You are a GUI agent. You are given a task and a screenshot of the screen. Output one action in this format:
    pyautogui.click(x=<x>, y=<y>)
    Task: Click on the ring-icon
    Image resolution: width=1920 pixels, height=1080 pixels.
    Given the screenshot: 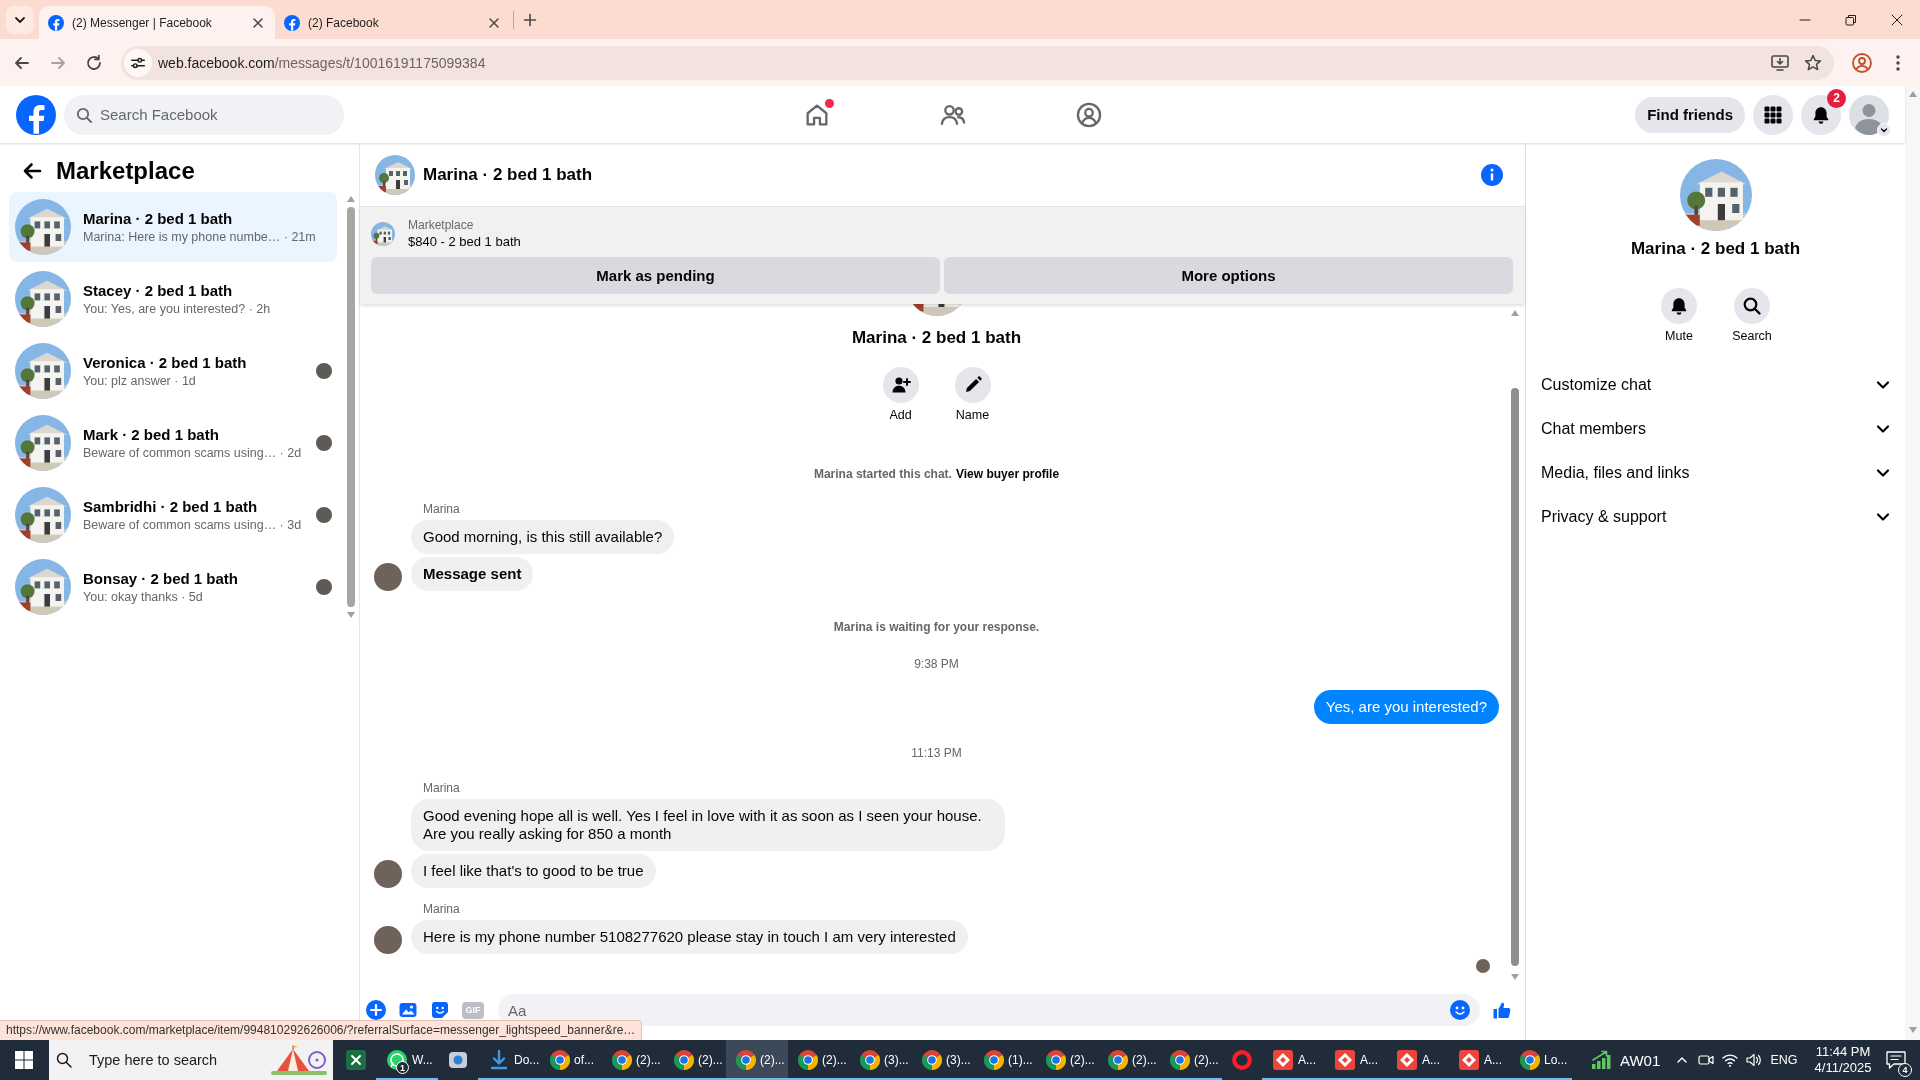 What is the action you would take?
    pyautogui.click(x=1242, y=1060)
    